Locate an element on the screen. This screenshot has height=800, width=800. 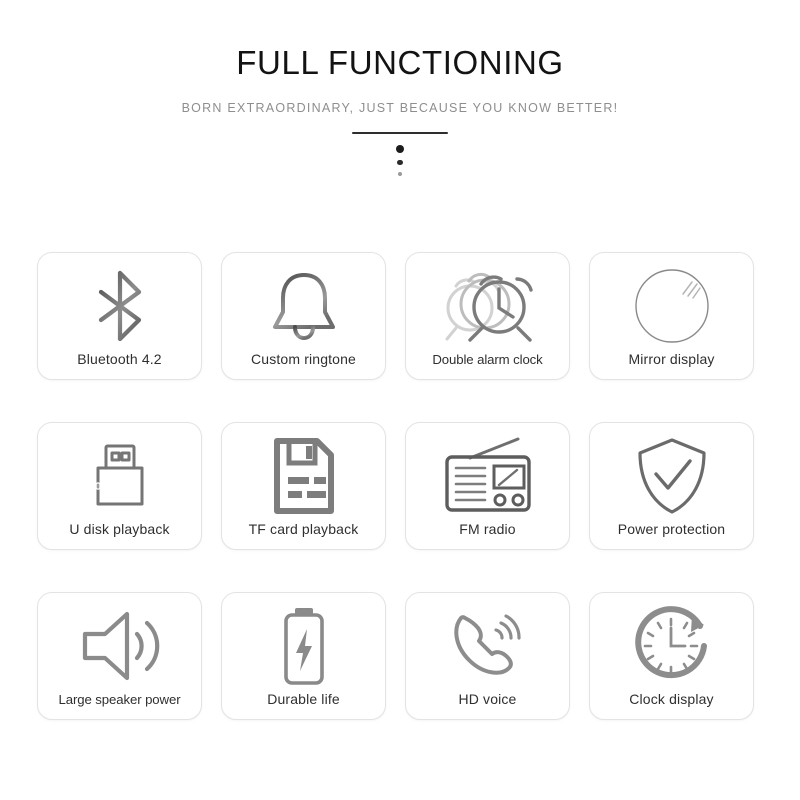
divider-line is located at coordinates (400, 132).